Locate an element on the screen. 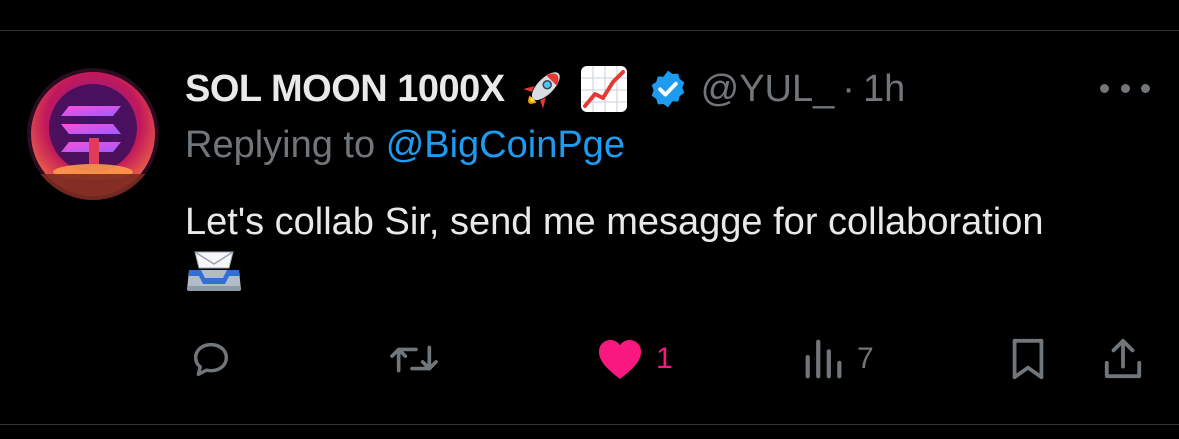 Image resolution: width=1179 pixels, height=439 pixels. bookmark-icon is located at coordinates (1028, 359).